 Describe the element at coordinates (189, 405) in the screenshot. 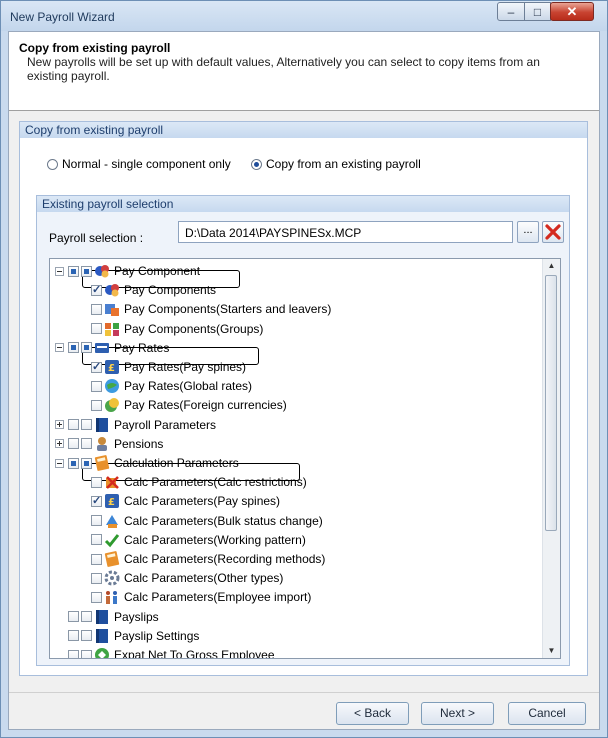

I see `tree-item: Pay Rates(Foreign currencies)` at that location.